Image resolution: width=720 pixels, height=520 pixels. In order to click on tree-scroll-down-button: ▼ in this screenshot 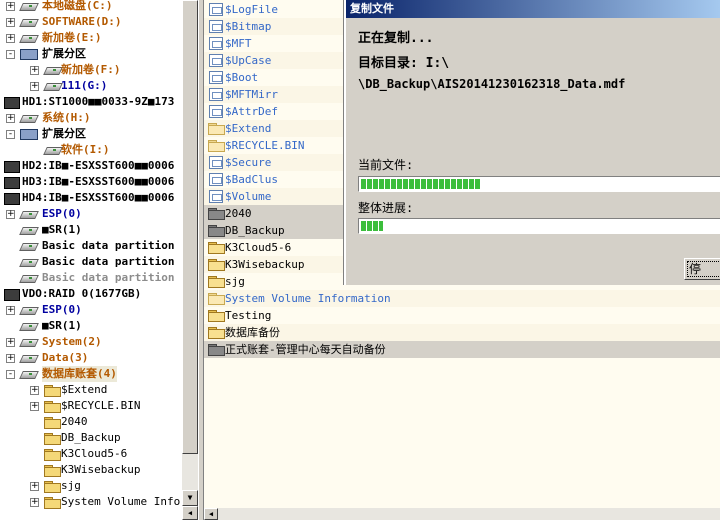, I will do `click(190, 498)`.